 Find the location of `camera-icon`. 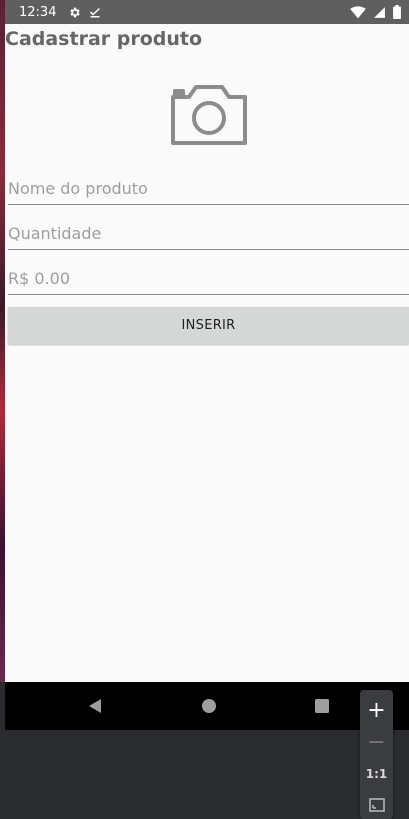

camera-icon is located at coordinates (209, 115).